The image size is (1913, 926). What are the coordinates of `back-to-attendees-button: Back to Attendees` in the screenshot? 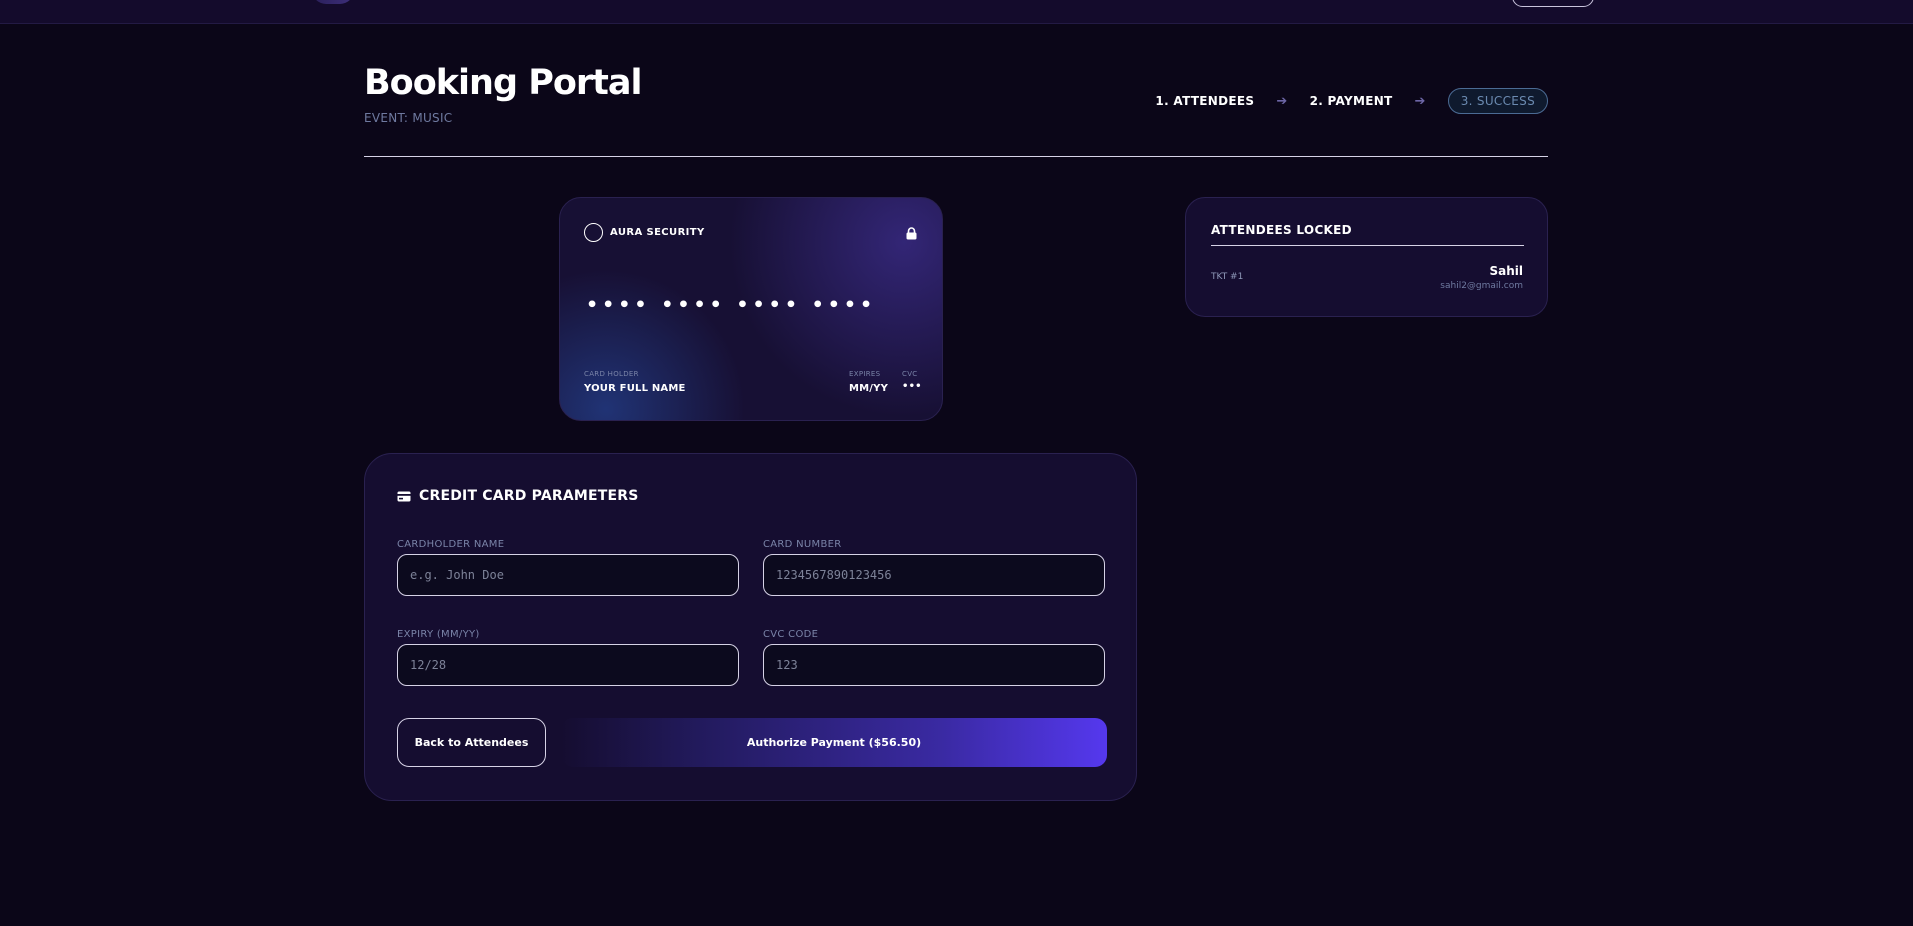 It's located at (471, 742).